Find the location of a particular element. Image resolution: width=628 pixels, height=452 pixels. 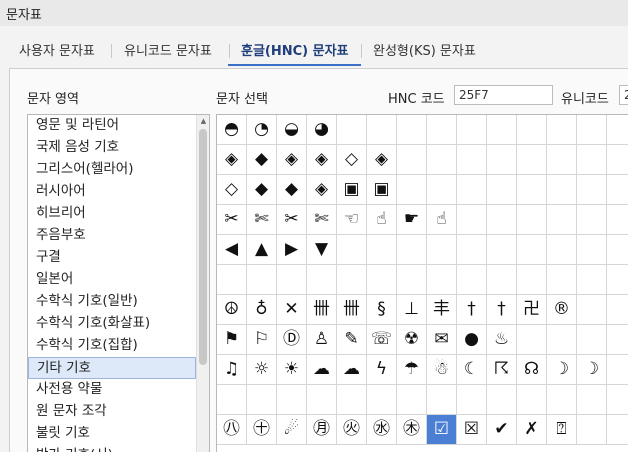

char-cell: ㊍ is located at coordinates (412, 430).